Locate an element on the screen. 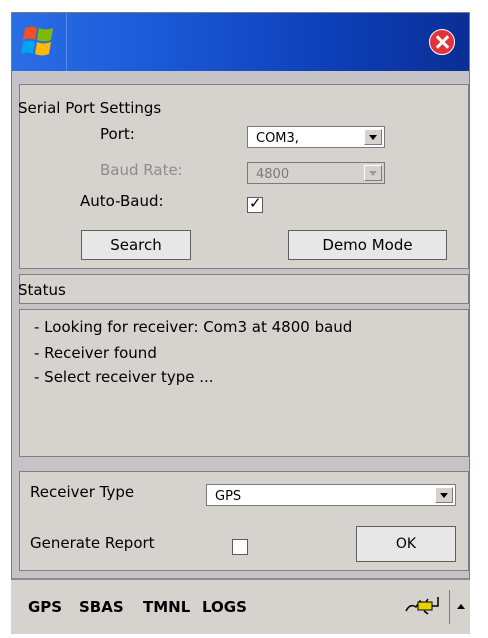 This screenshot has width=488, height=638. start-button is located at coordinates (39, 42).